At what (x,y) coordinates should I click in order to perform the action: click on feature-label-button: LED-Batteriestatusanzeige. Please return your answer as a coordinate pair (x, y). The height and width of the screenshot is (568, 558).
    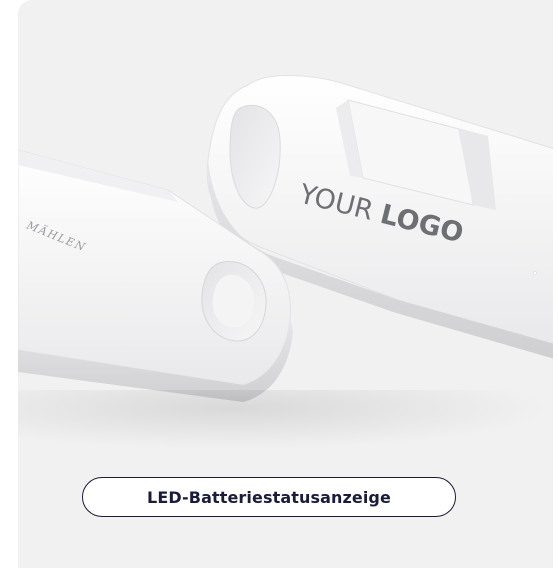
    Looking at the image, I should click on (269, 497).